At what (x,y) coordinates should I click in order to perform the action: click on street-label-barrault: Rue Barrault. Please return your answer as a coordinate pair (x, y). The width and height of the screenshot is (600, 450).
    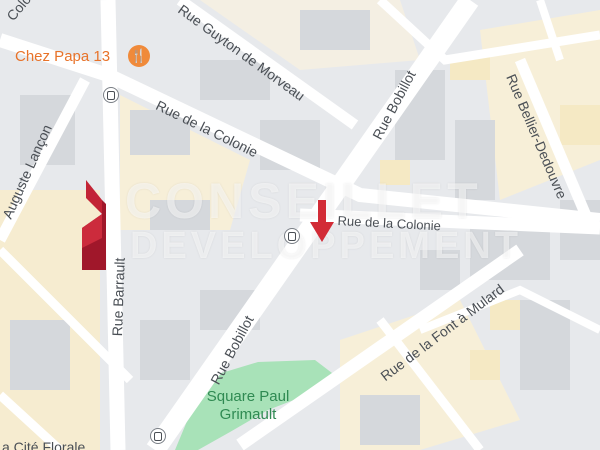
    Looking at the image, I should click on (118, 296).